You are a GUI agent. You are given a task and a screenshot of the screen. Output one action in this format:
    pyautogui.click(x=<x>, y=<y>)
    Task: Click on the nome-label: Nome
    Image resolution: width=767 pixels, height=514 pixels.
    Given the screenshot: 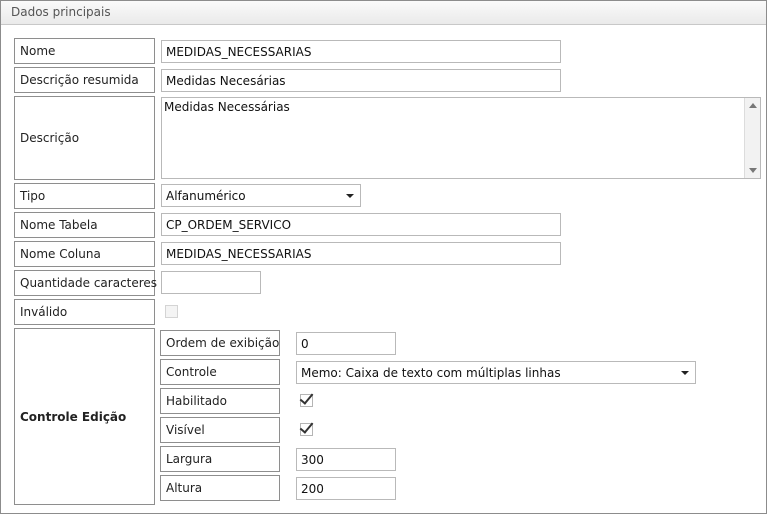 What is the action you would take?
    pyautogui.click(x=84, y=51)
    